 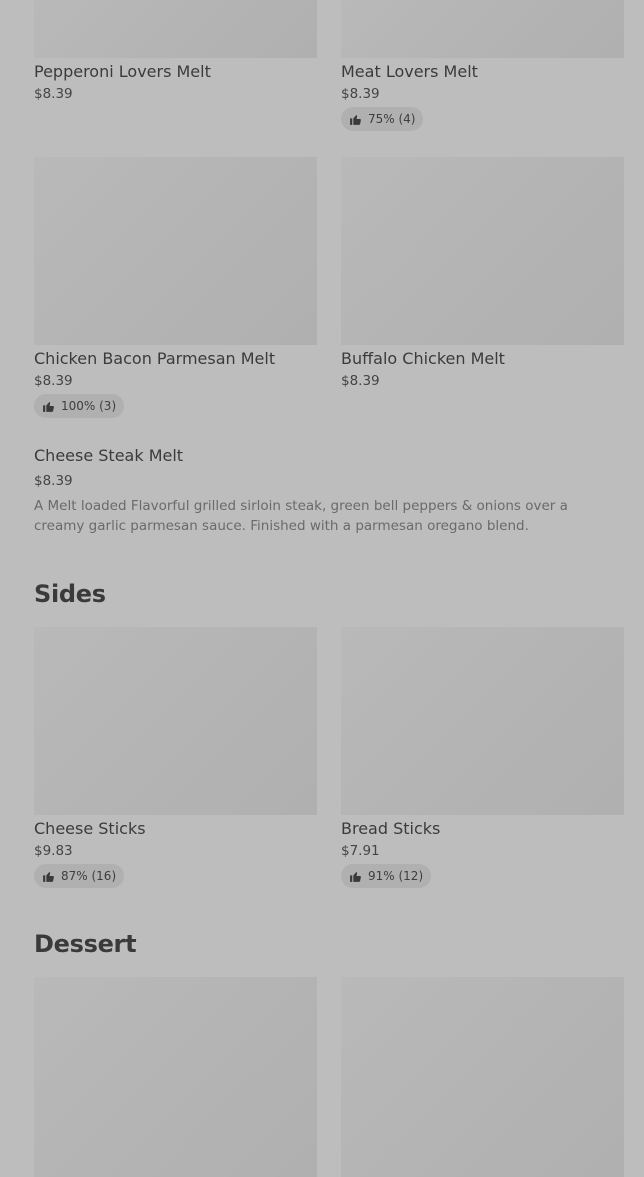 I want to click on menu-item-card: Buffalo Chicken Melt $8.39, so click(x=482, y=287).